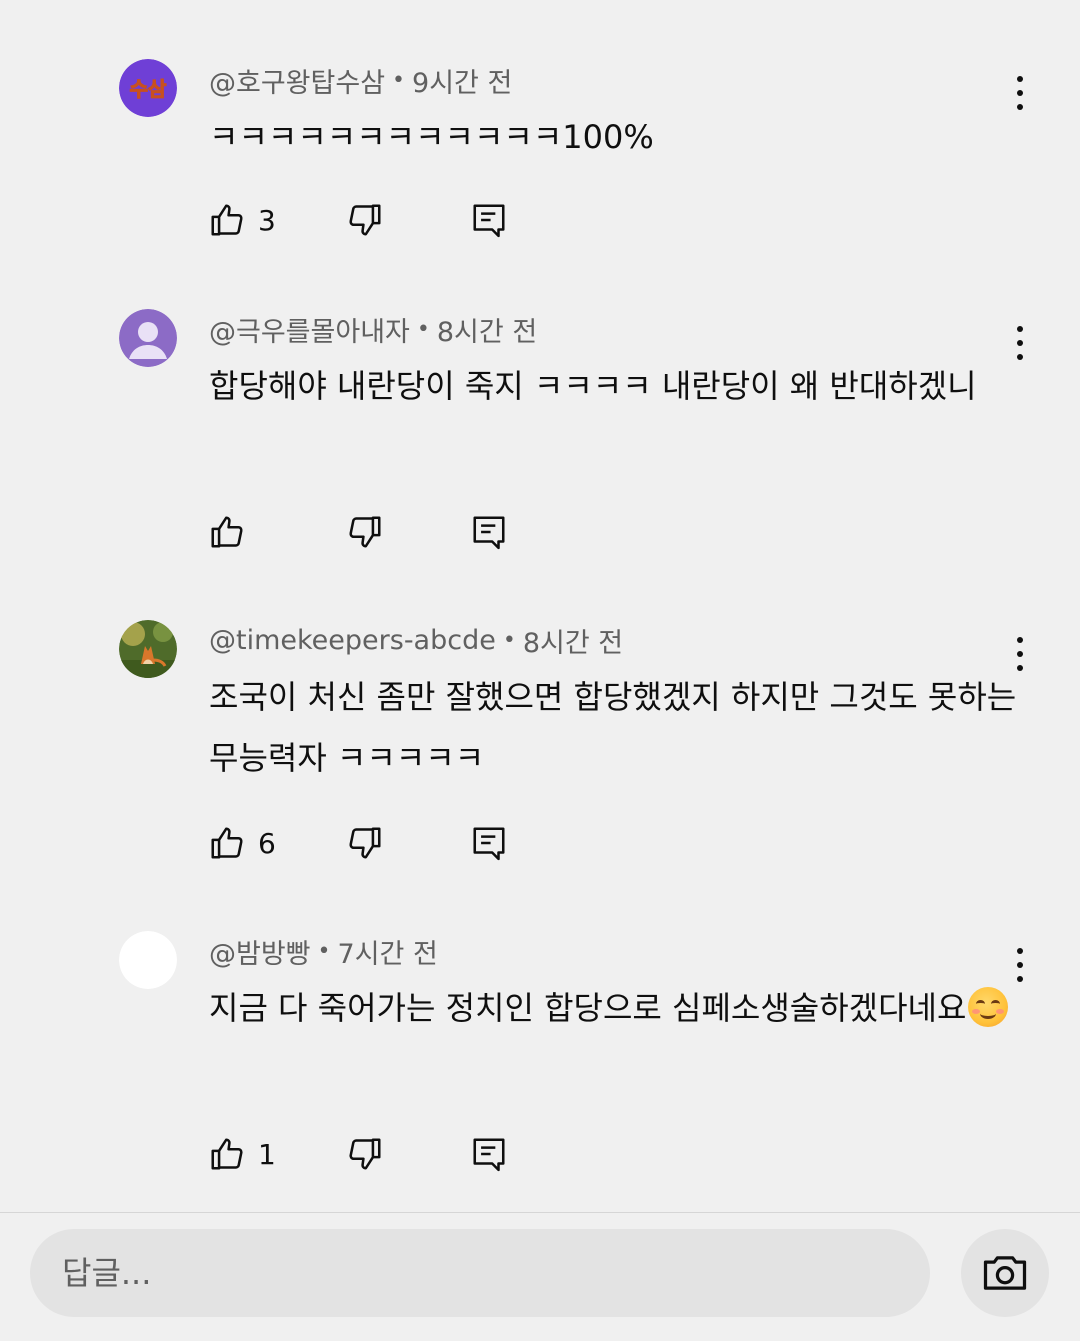 The height and width of the screenshot is (1341, 1080). I want to click on reply-input, so click(472, 1273).